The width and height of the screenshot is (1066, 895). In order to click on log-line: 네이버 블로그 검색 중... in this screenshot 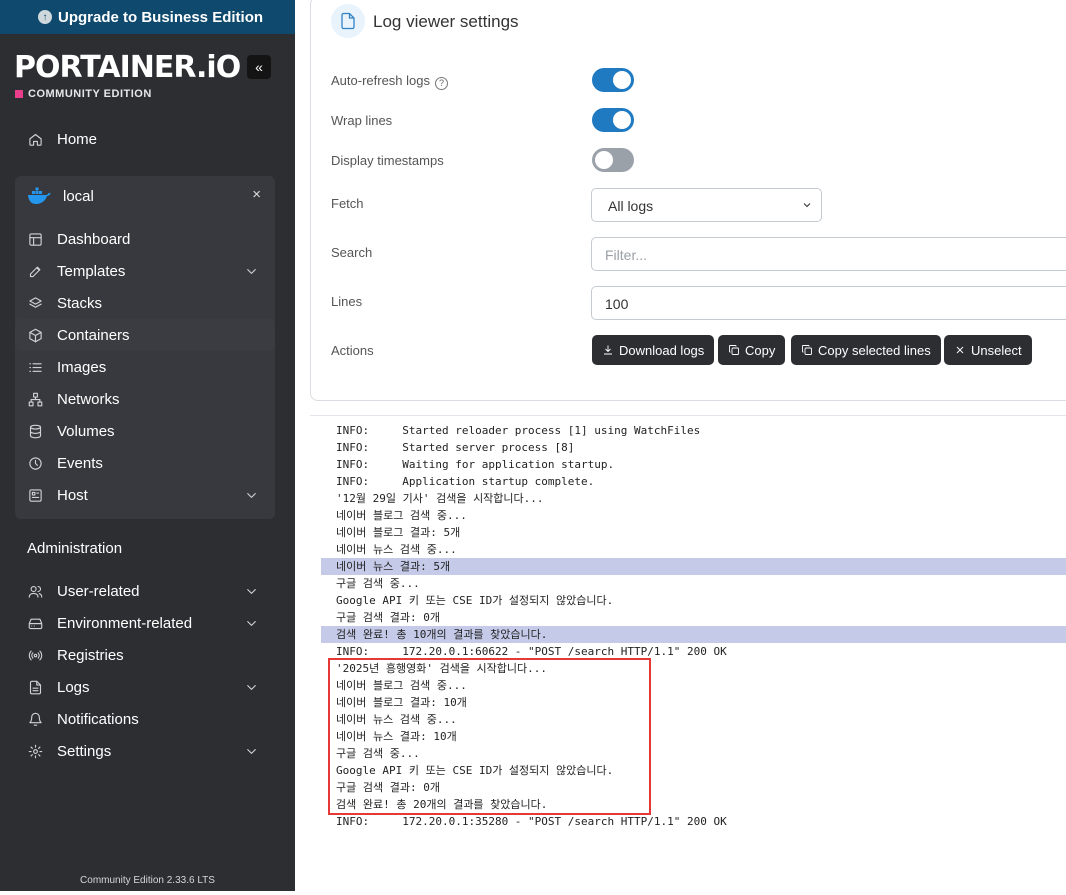, I will do `click(693, 515)`.